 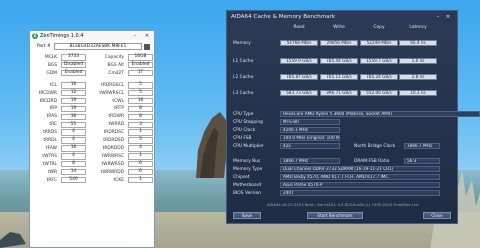 I want to click on info-label: BIOS Version, so click(x=247, y=193).